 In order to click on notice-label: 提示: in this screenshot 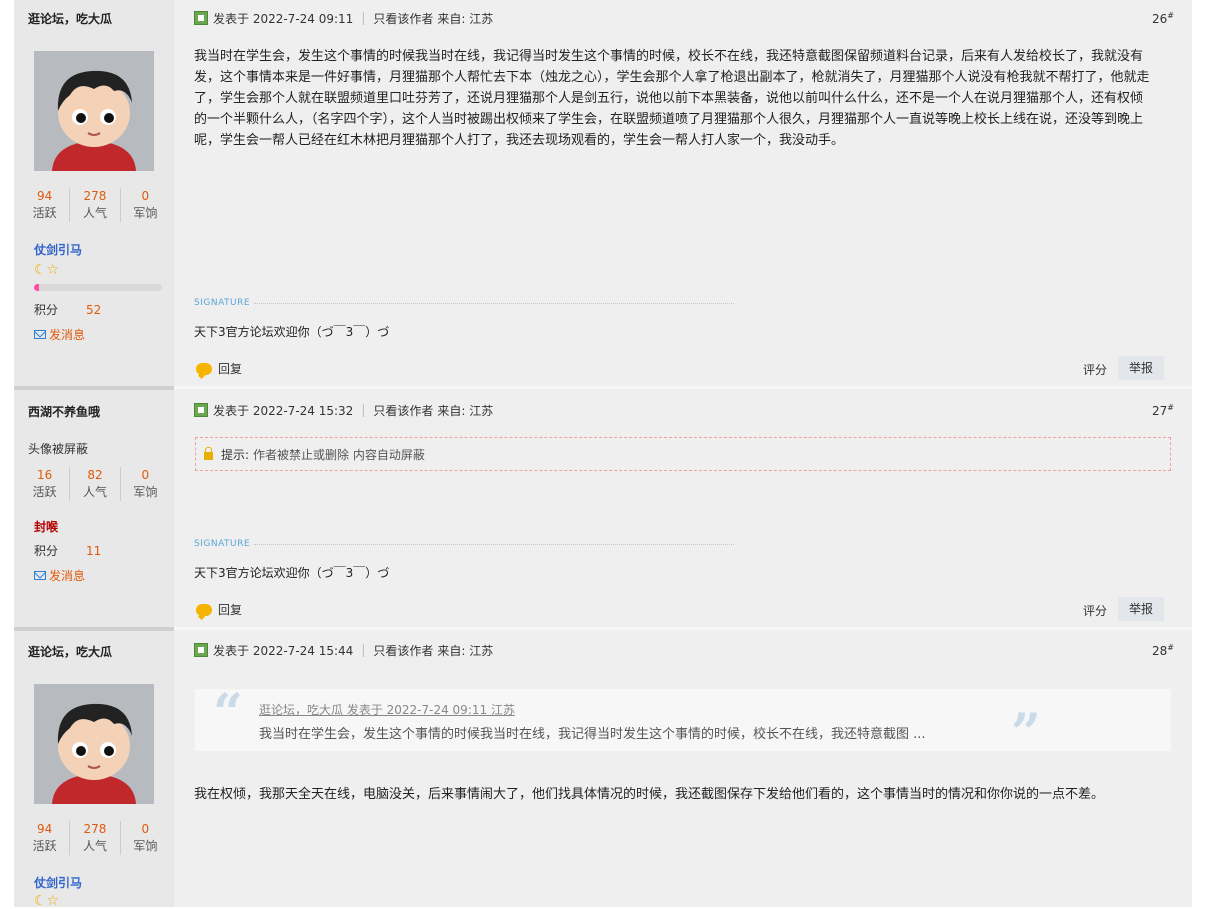, I will do `click(235, 454)`.